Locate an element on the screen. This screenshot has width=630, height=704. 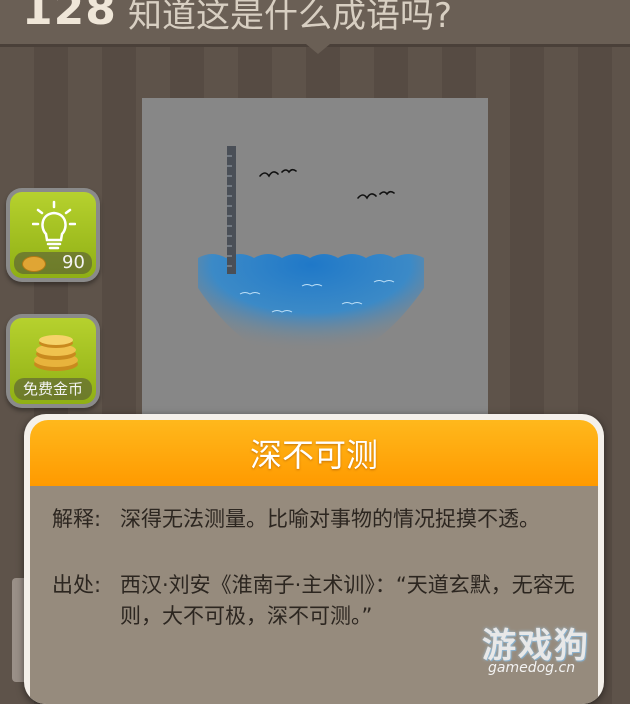
question-text: 知道这是什么成语吗? is located at coordinates (290, 18).